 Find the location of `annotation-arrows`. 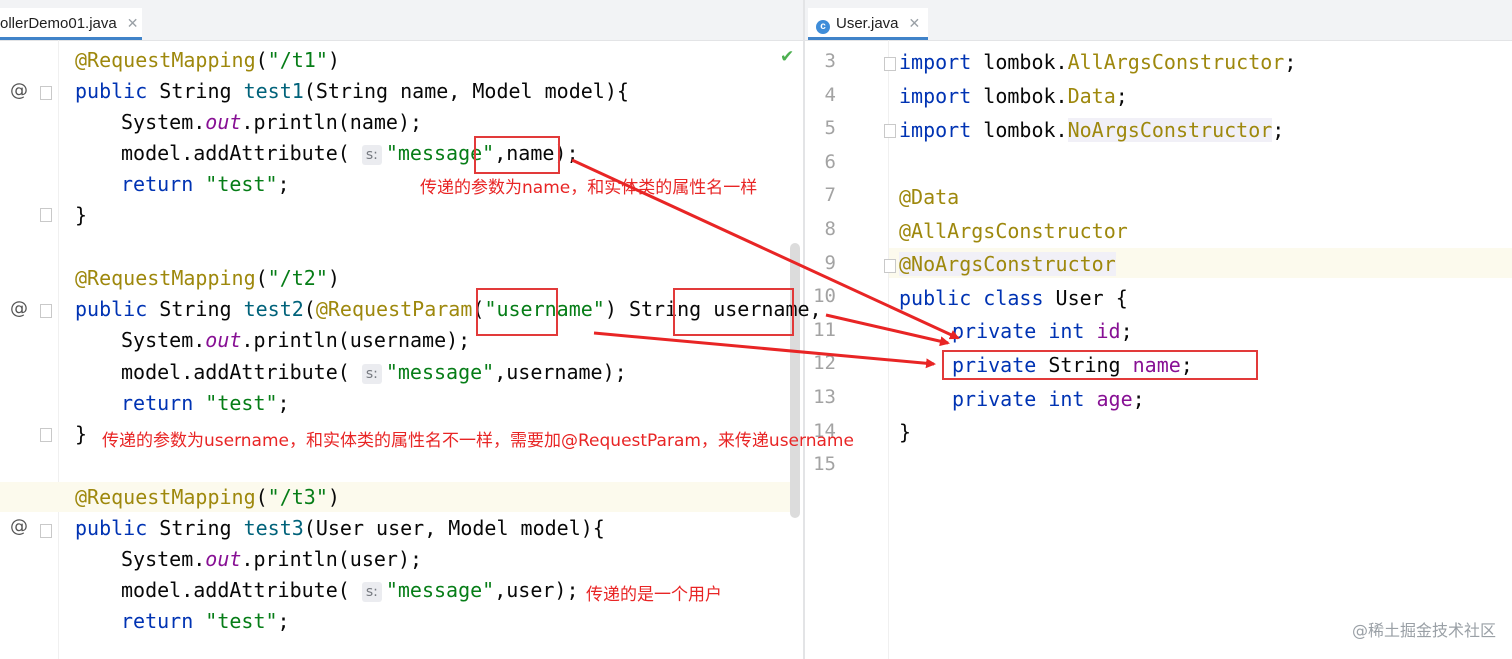

annotation-arrows is located at coordinates (765, 263).